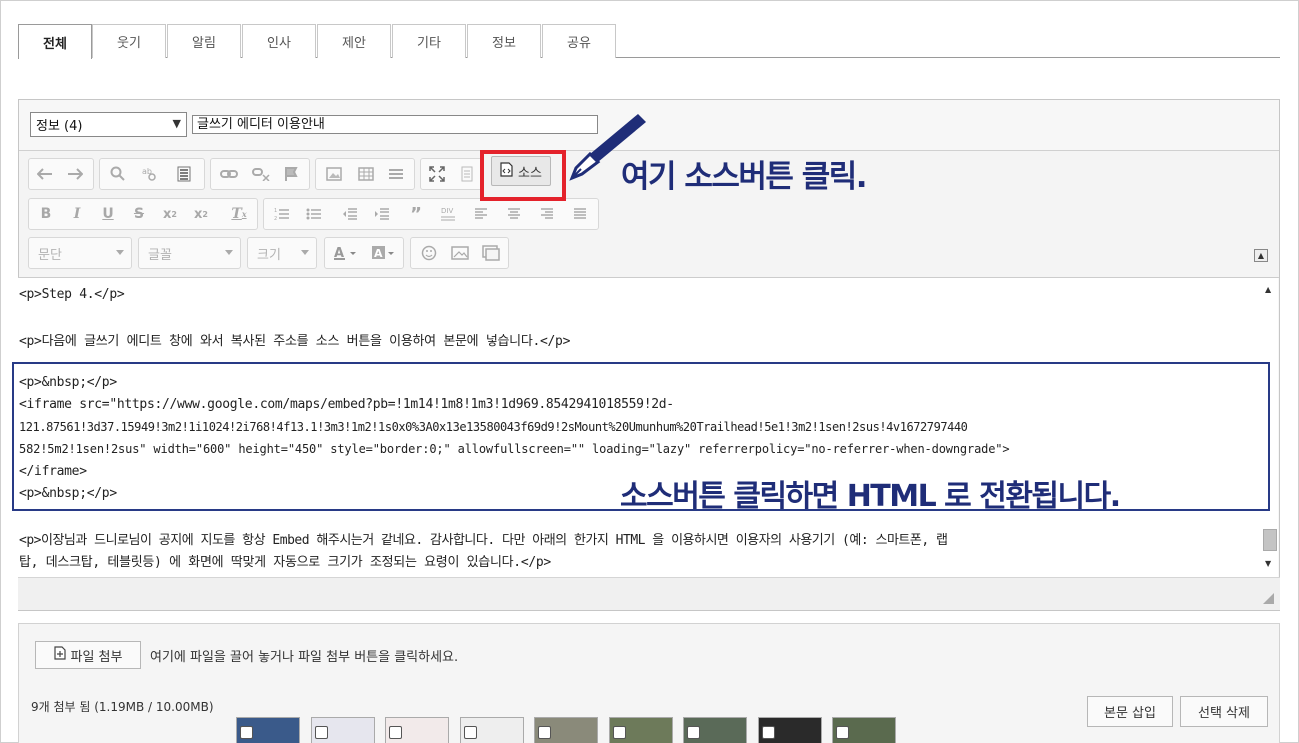  I want to click on file-attach-label: 파일 첨부, so click(96, 657).